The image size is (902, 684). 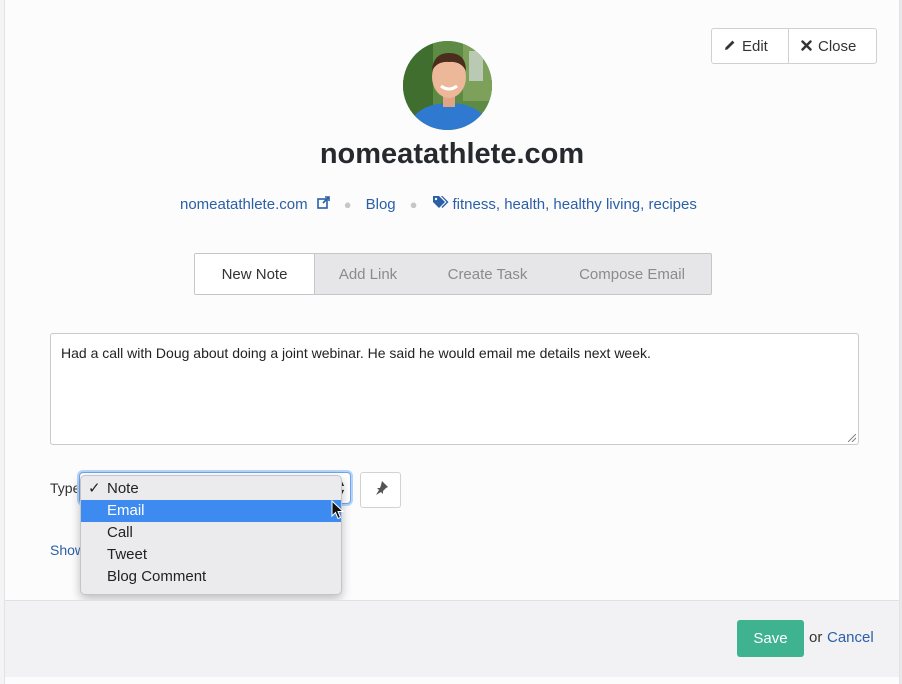 I want to click on option-call: Call, so click(x=211, y=533).